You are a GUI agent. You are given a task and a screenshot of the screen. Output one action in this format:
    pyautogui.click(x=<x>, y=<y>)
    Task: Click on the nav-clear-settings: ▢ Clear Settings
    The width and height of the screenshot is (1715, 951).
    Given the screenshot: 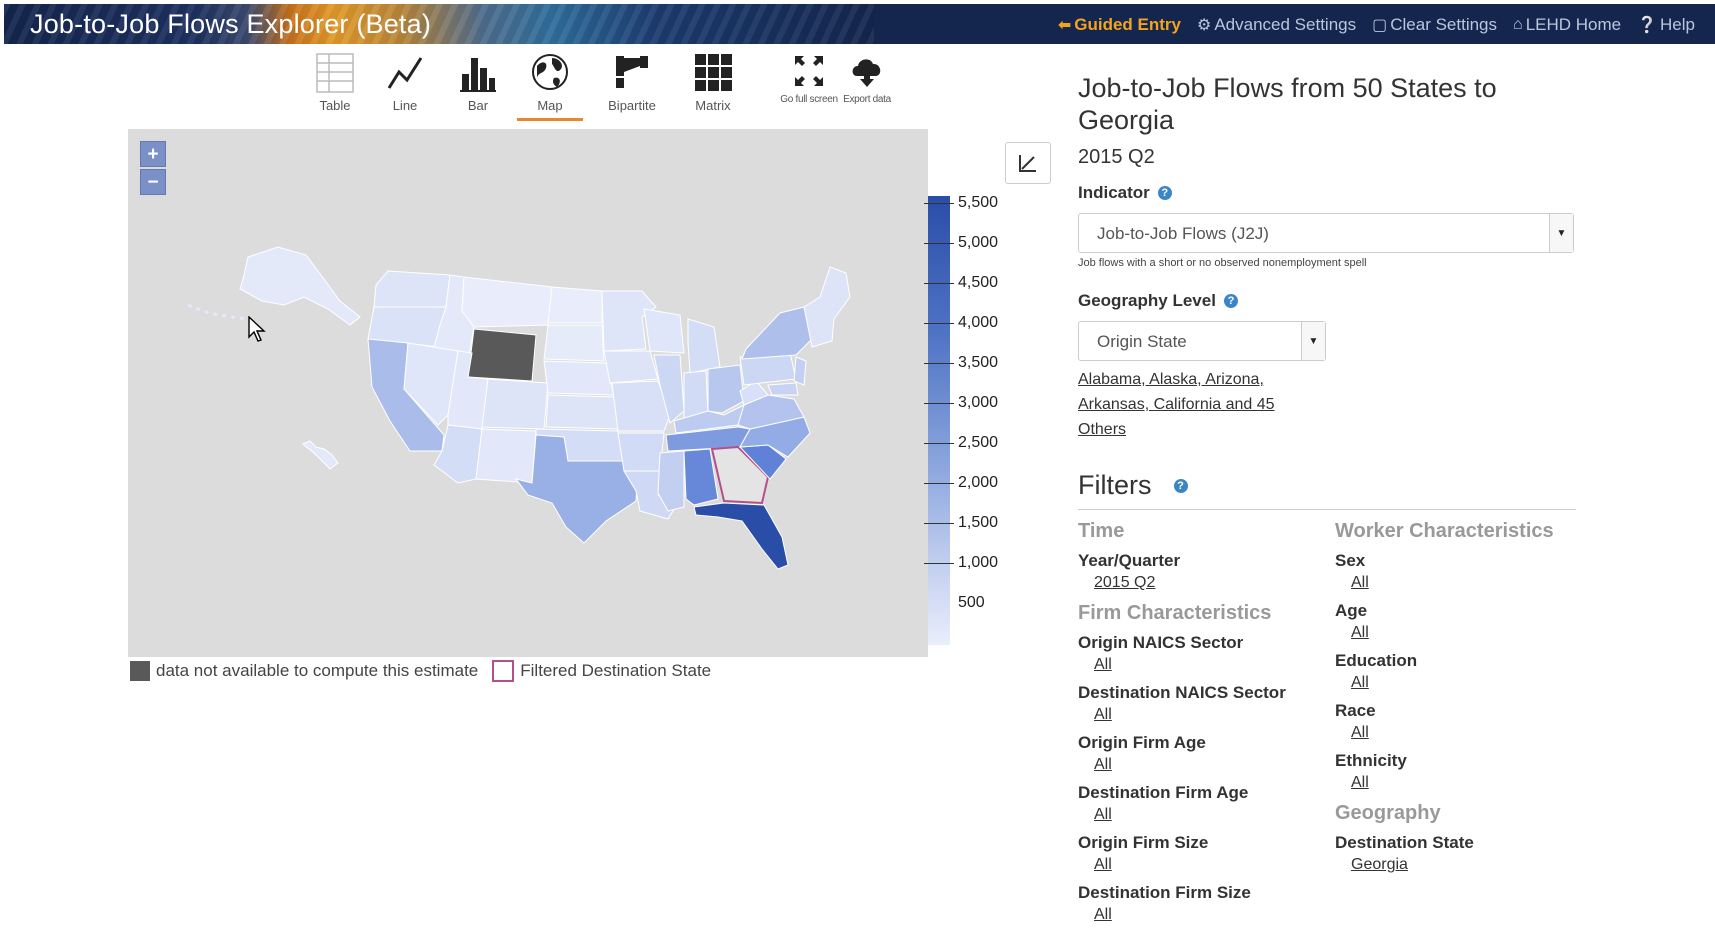 What is the action you would take?
    pyautogui.click(x=1434, y=25)
    